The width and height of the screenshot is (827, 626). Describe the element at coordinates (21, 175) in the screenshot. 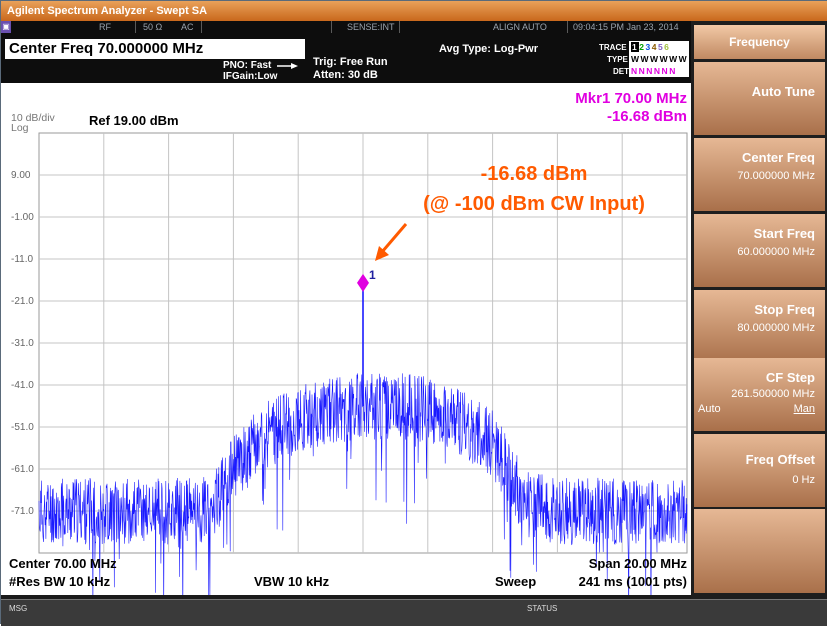

I see `y-tick-label: 9.00` at that location.